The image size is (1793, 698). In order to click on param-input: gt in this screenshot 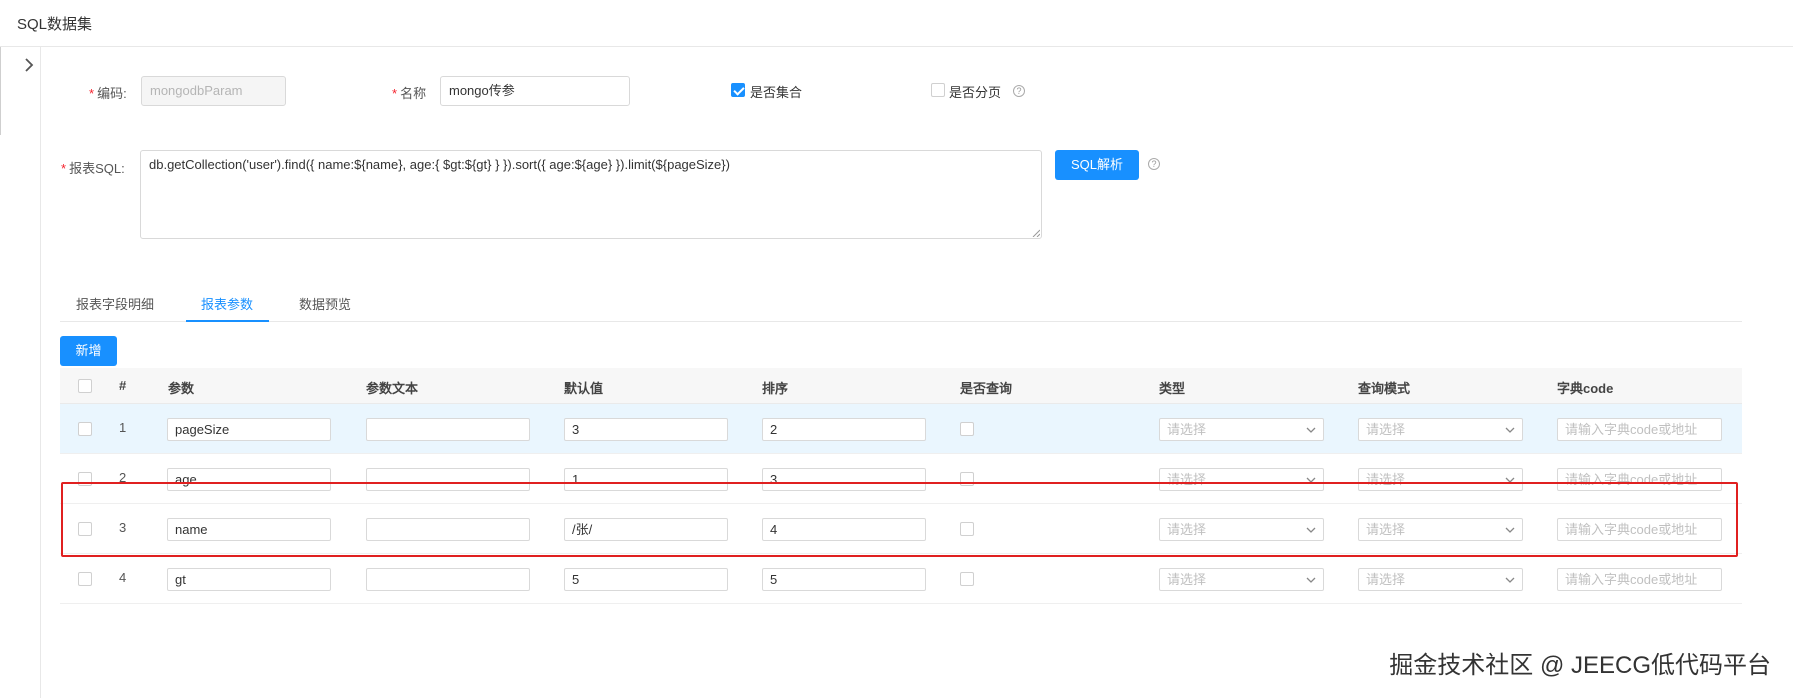, I will do `click(249, 579)`.